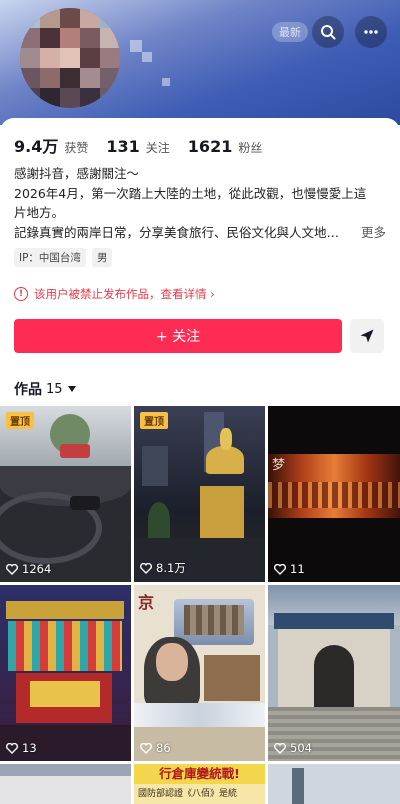 The height and width of the screenshot is (804, 400). I want to click on poster-title: 京, so click(146, 602).